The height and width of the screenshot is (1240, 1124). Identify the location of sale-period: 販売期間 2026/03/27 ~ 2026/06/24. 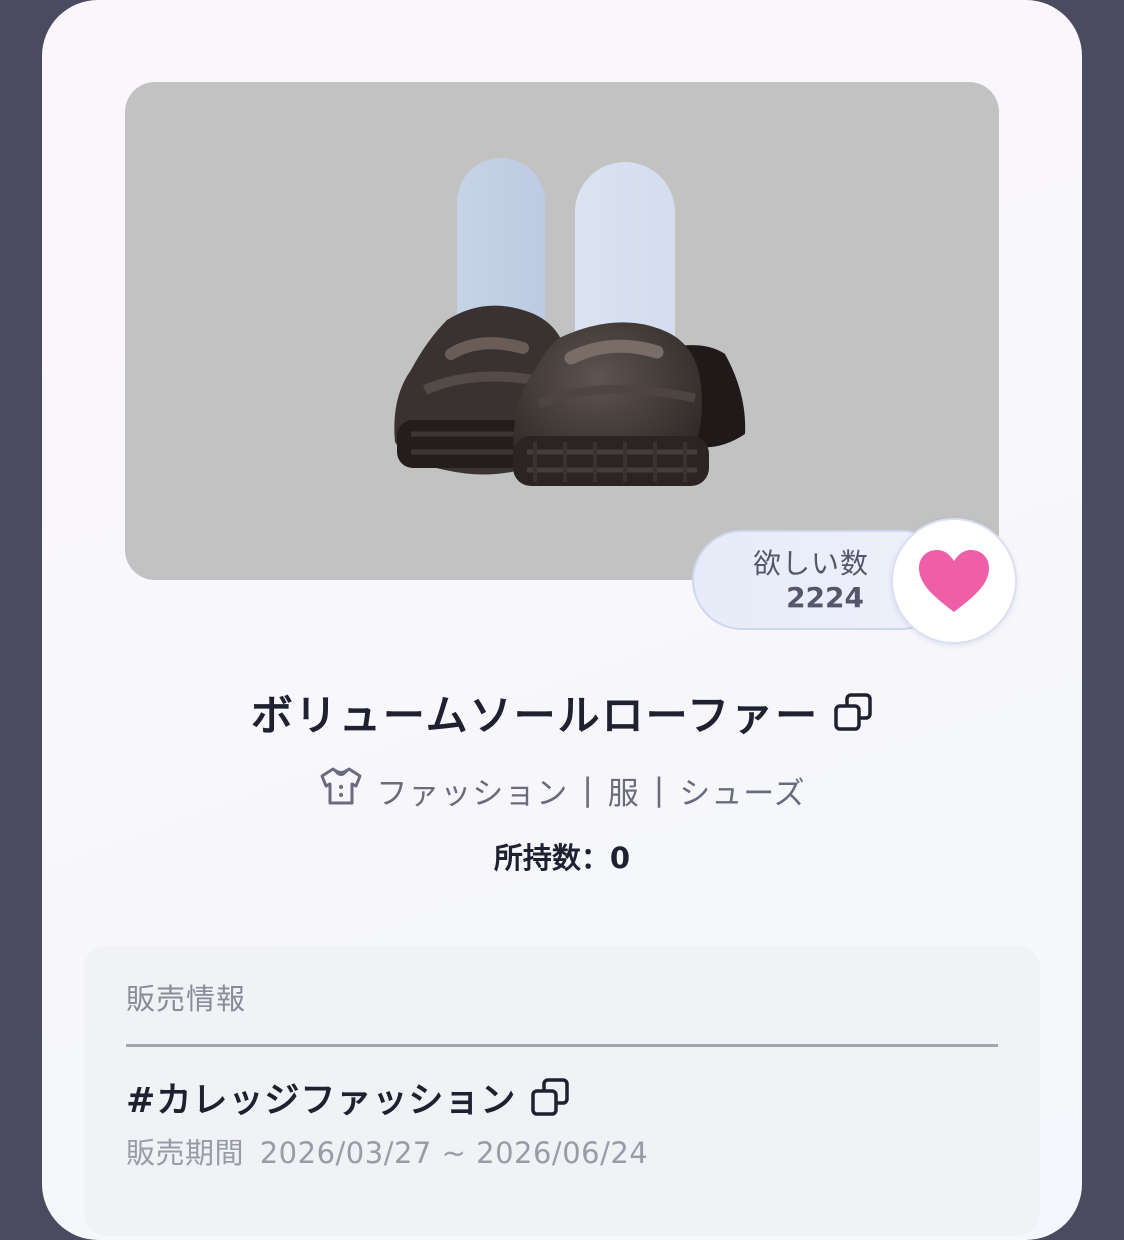
(387, 1151).